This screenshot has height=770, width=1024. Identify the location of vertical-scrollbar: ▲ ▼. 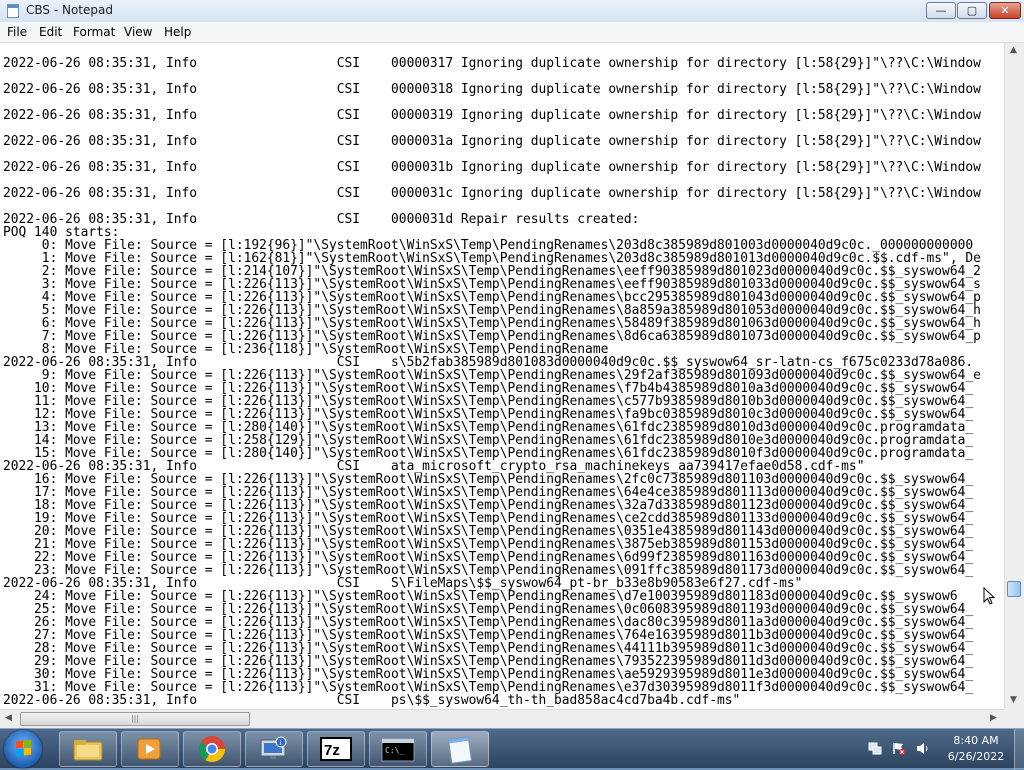
(1014, 376).